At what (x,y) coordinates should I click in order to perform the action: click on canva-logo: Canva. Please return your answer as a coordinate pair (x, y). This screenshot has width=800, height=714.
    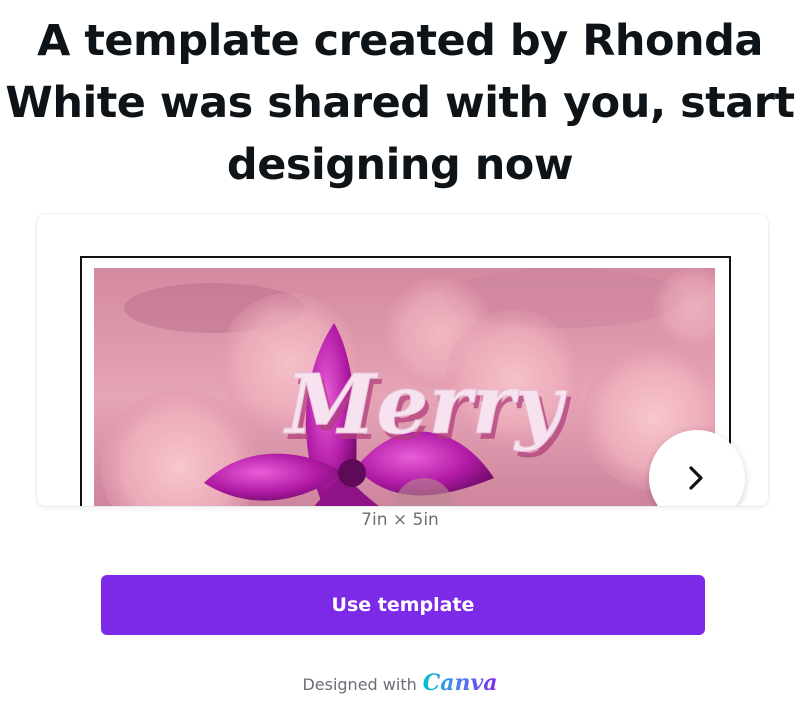
    Looking at the image, I should click on (460, 683).